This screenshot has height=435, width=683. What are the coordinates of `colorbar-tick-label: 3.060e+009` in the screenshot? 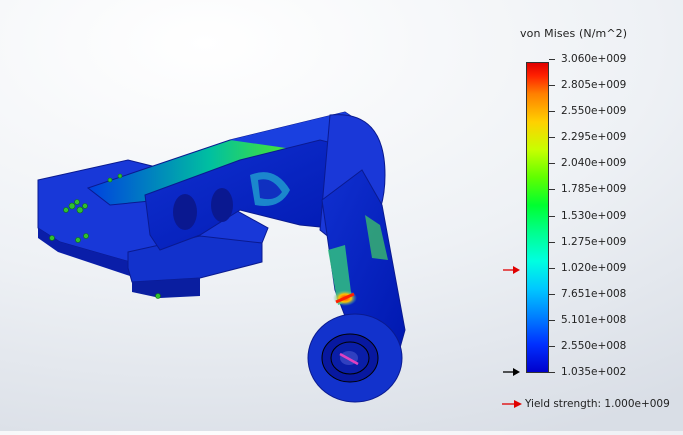 It's located at (594, 59).